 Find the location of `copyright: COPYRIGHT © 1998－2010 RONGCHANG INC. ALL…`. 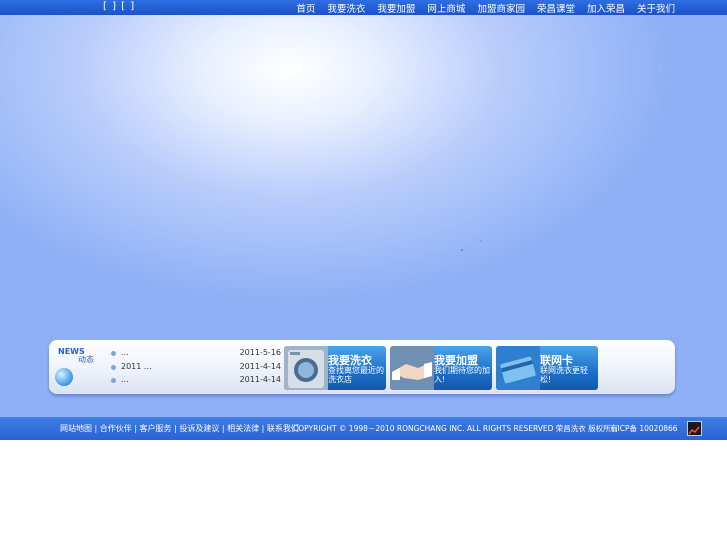

copyright: COPYRIGHT © 1998－2010 RONGCHANG INC. ALL… is located at coordinates (456, 428).